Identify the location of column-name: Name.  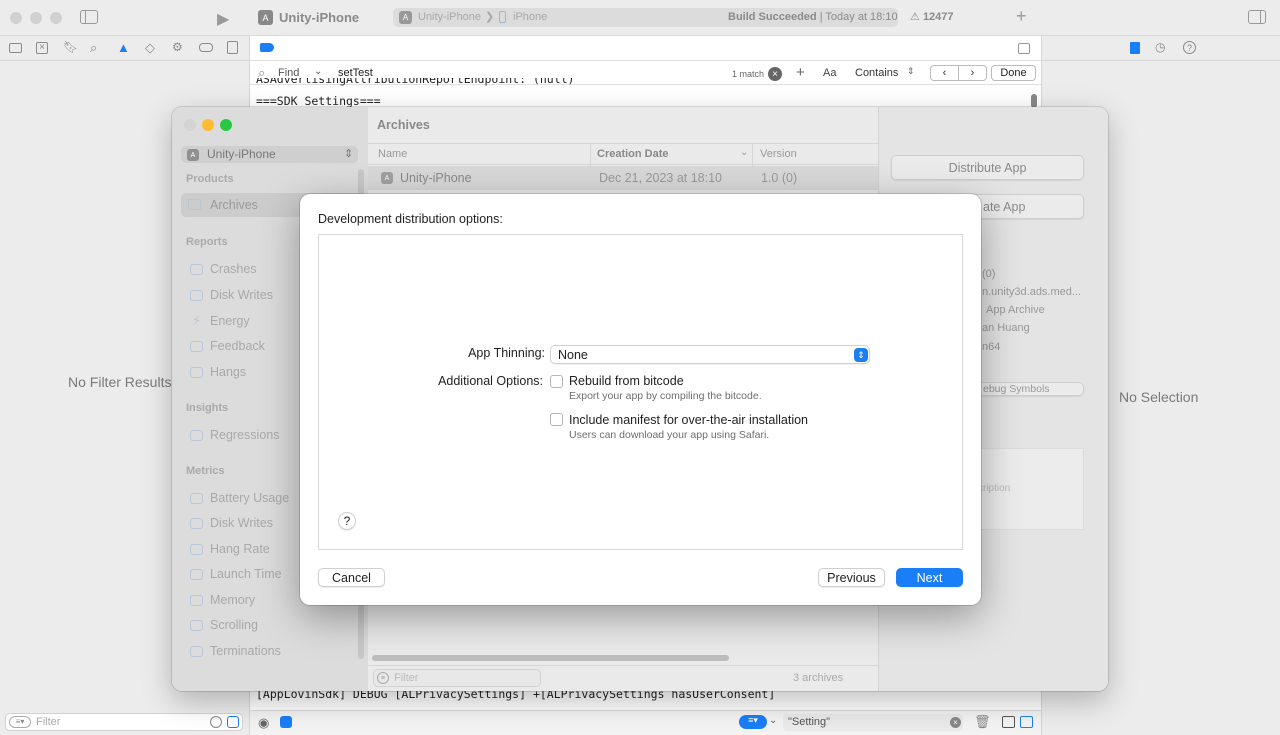
(392, 154).